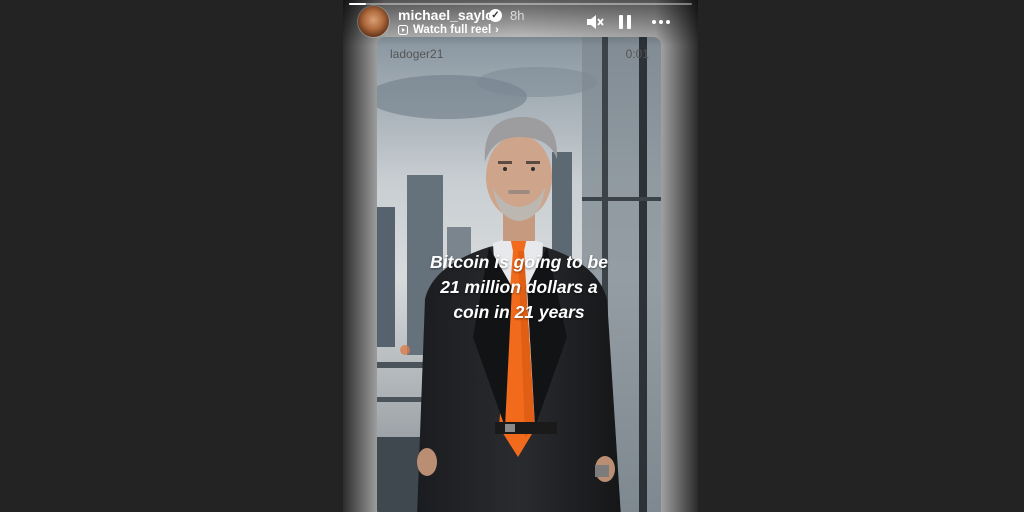 This screenshot has width=1024, height=512. I want to click on story-progress-fill, so click(358, 4).